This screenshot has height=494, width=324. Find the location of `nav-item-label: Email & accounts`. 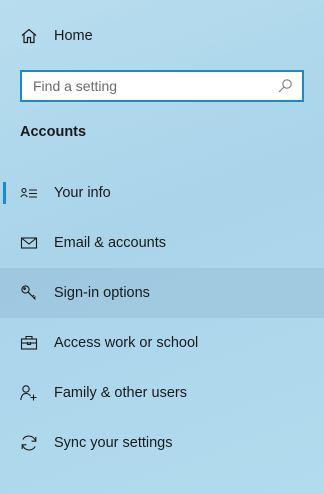

nav-item-label: Email & accounts is located at coordinates (110, 243).